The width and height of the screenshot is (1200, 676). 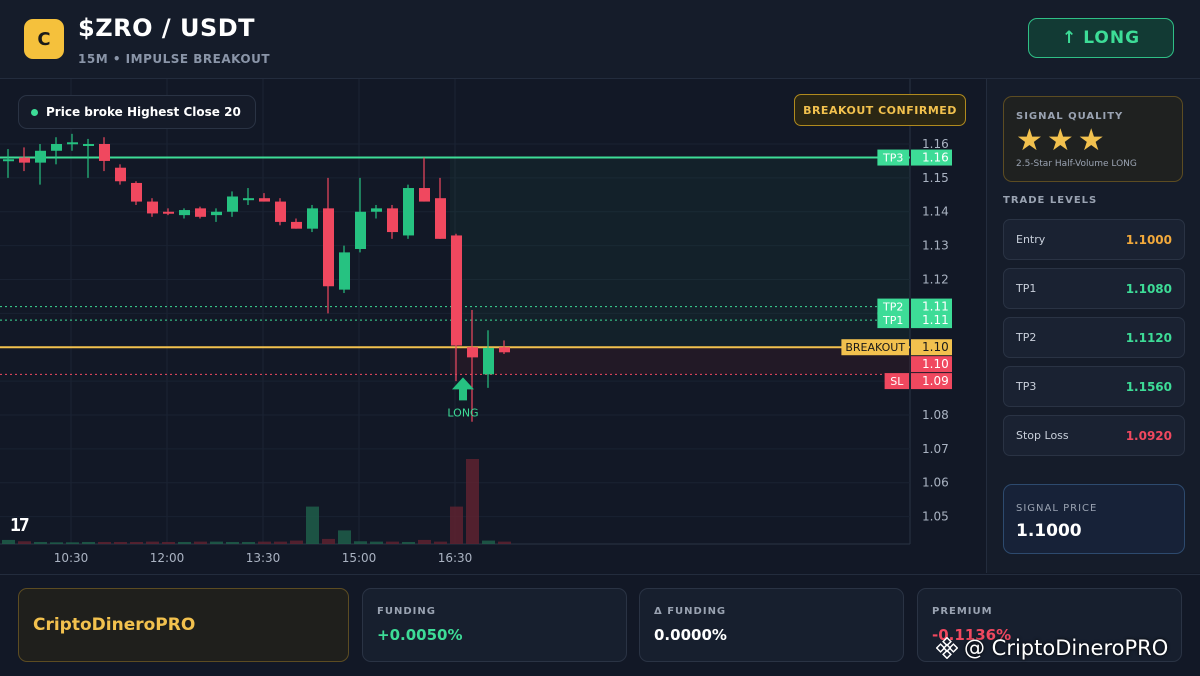 What do you see at coordinates (935, 320) in the screenshot?
I see `price-level-tag-value: 1.11` at bounding box center [935, 320].